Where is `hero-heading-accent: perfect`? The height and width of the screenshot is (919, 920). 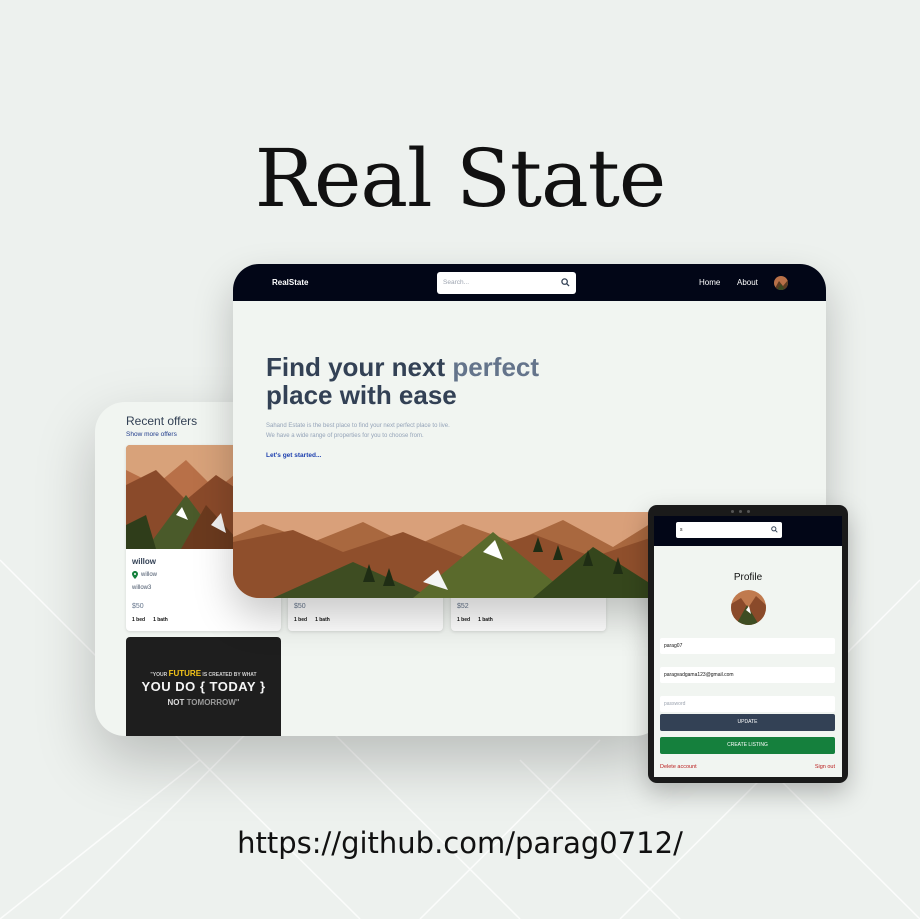 hero-heading-accent: perfect is located at coordinates (496, 367).